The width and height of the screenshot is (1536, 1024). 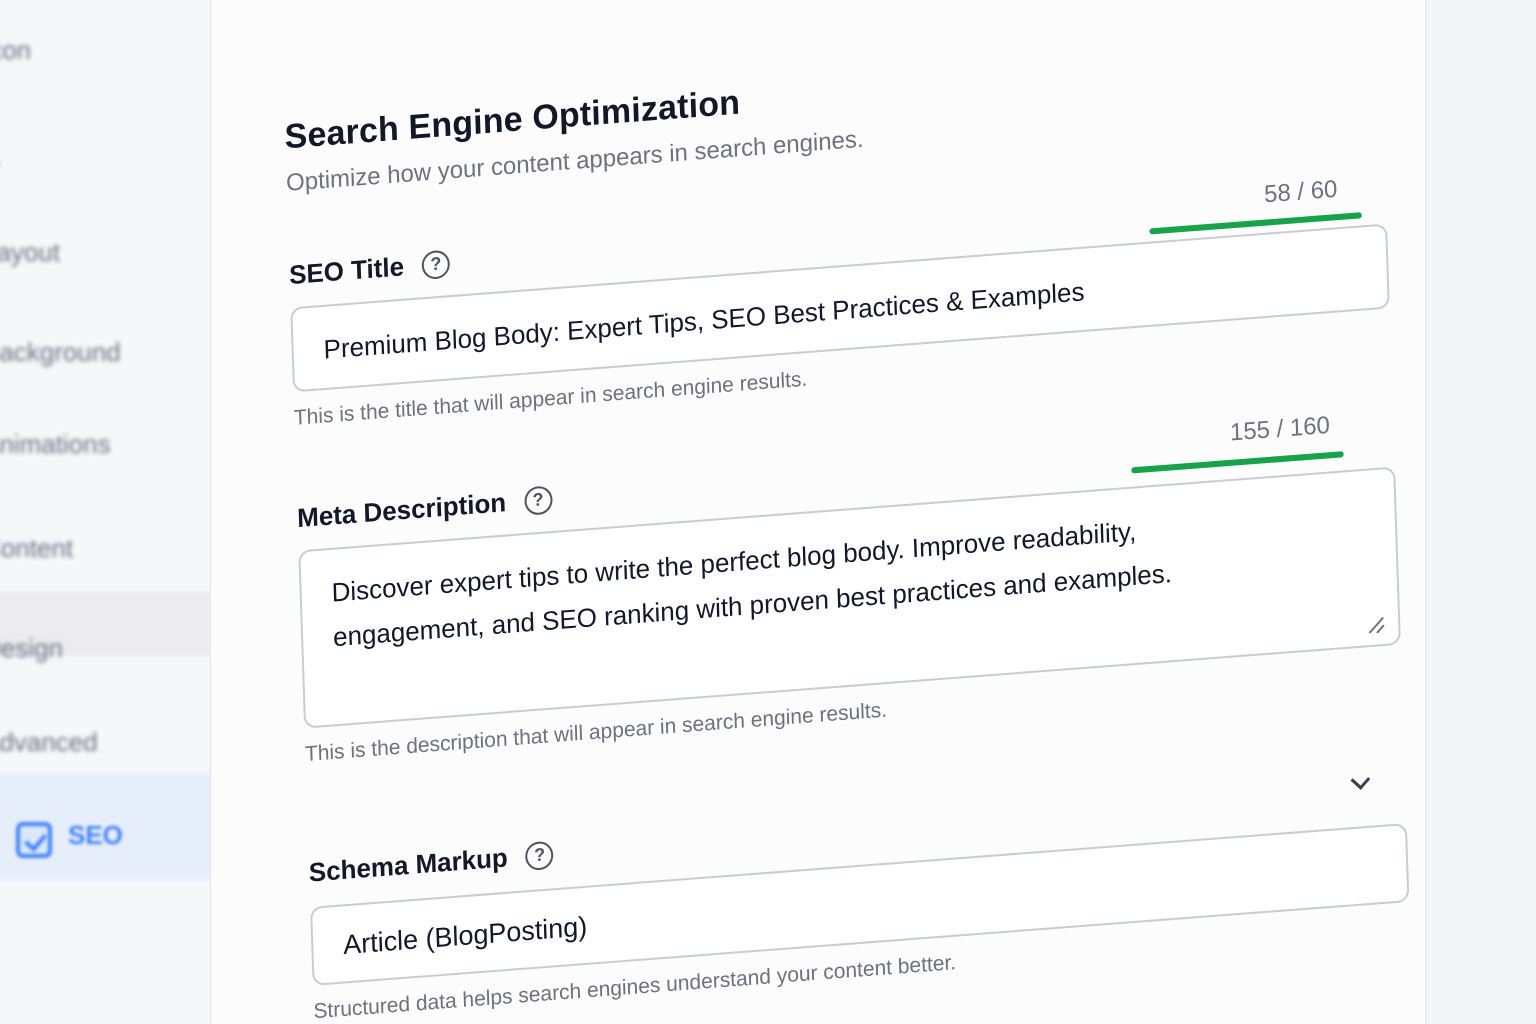 I want to click on schema-markup-selected: Article (BlogPosting), so click(x=465, y=936).